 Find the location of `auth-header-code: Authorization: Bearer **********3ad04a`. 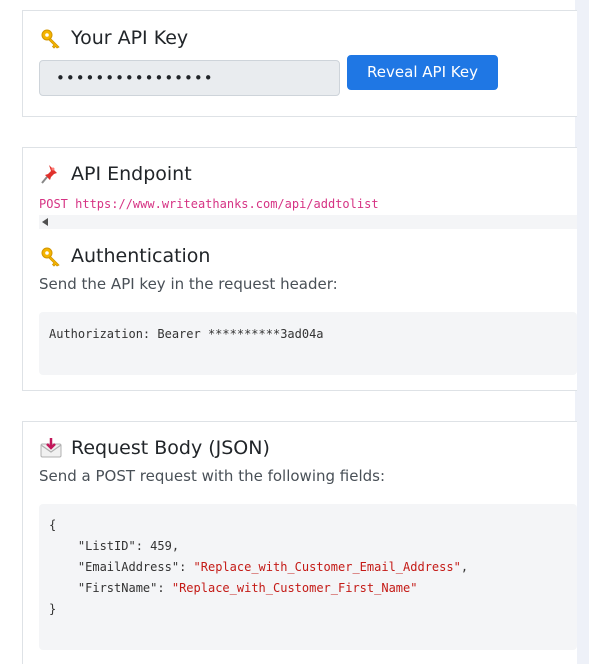

auth-header-code: Authorization: Bearer **********3ad04a is located at coordinates (308, 343).